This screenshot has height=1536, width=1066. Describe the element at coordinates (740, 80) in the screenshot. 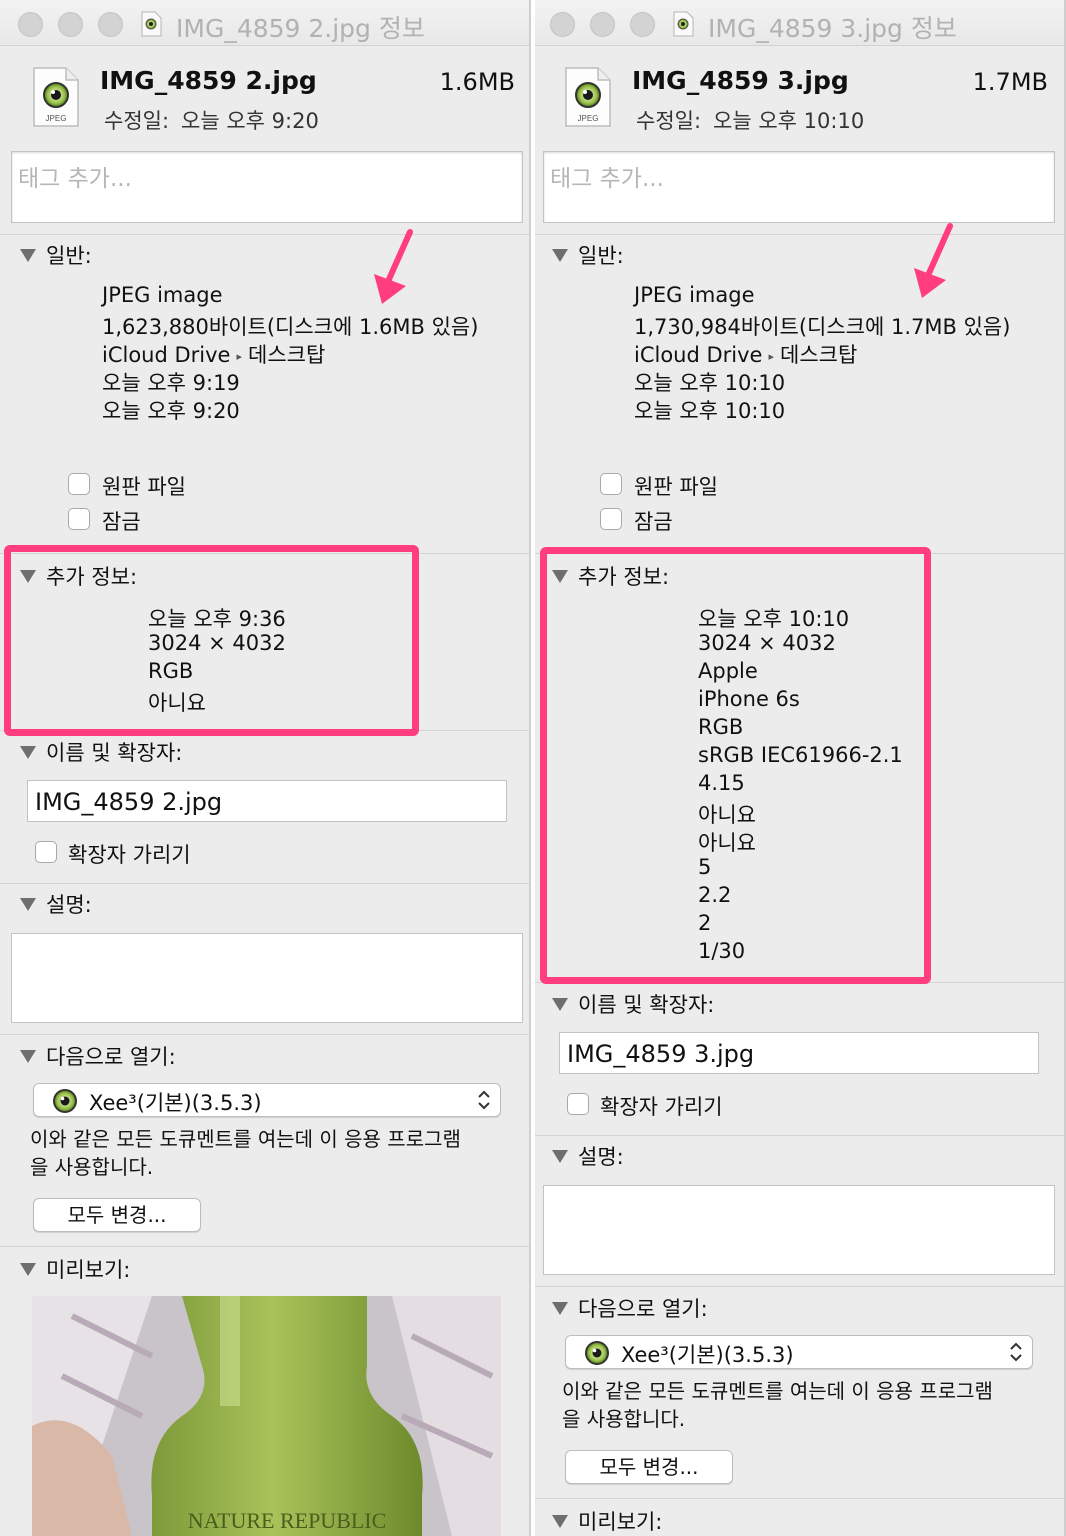

I see `file-name: IMG_4859 3.jpg` at that location.